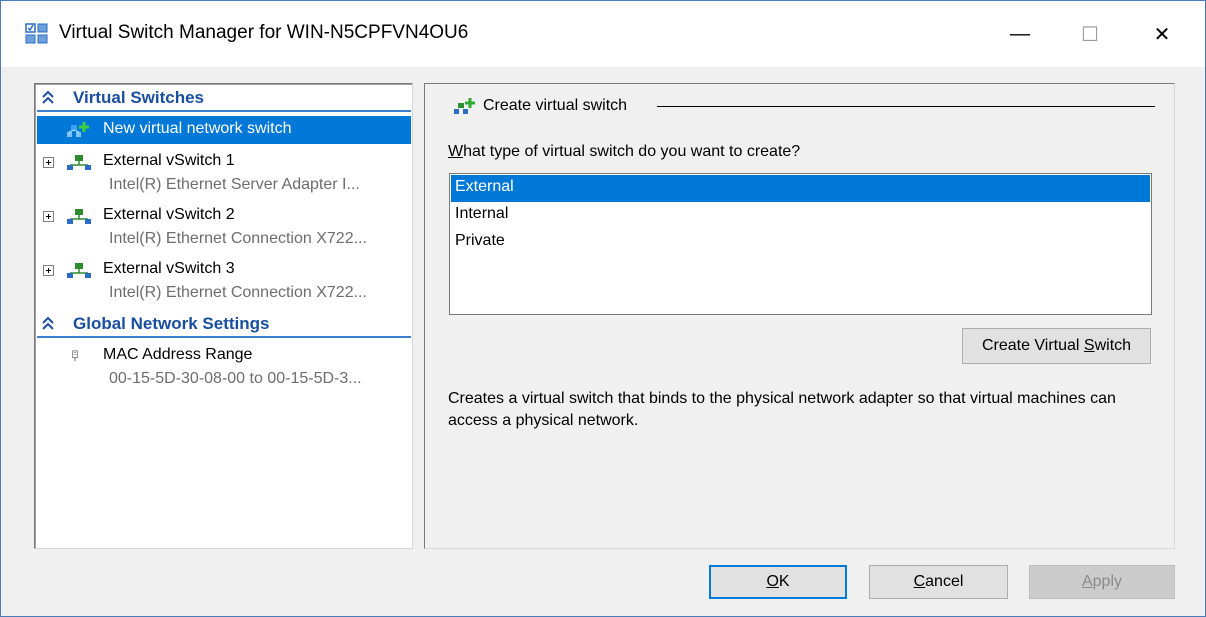  I want to click on tree-item-label: MAC Address Range, so click(178, 354).